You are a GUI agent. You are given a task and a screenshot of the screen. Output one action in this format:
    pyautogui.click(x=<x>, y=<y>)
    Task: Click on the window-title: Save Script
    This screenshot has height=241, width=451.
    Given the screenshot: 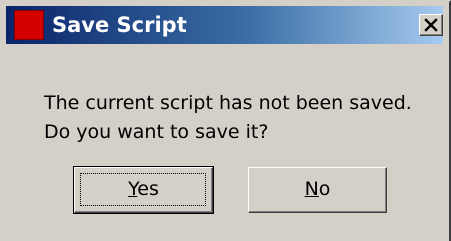 What is the action you would take?
    pyautogui.click(x=119, y=25)
    